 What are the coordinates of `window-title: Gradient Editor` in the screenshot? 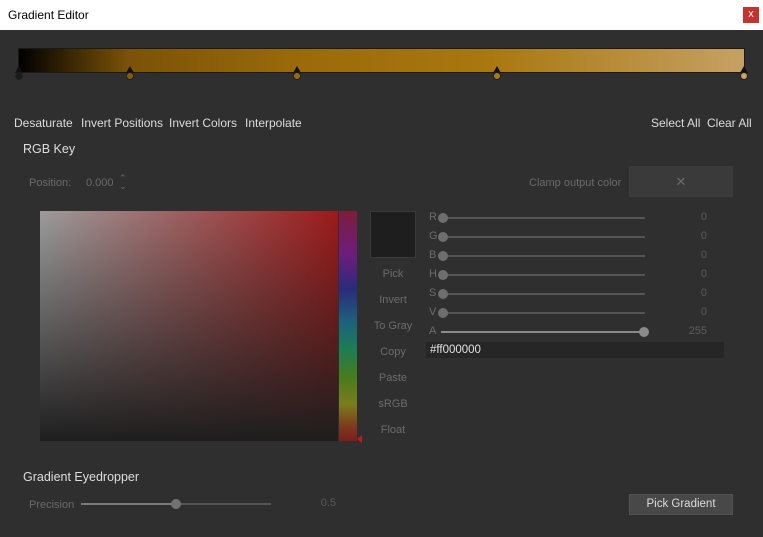 It's located at (48, 15).